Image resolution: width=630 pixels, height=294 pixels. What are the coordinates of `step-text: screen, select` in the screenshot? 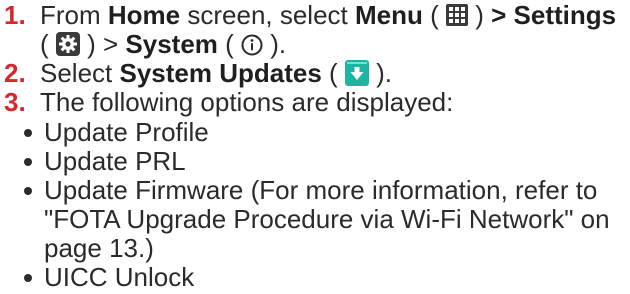 It's located at (267, 15).